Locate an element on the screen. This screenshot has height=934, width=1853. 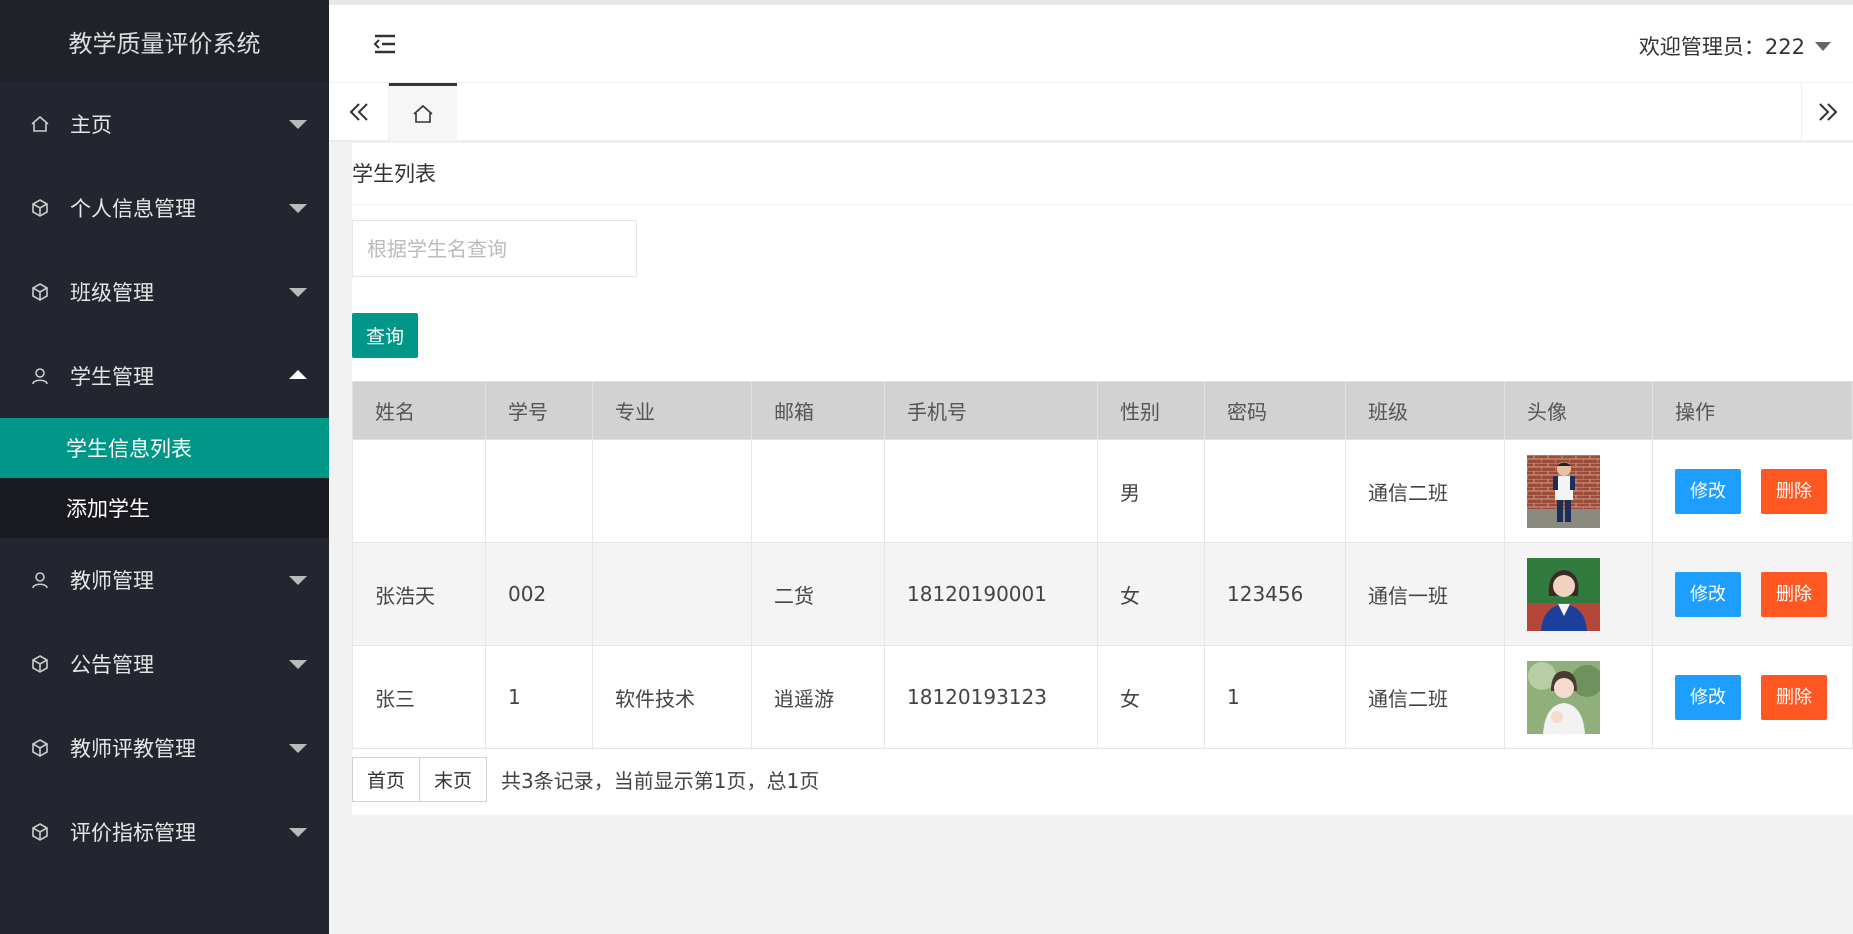
double-chevron-right-icon is located at coordinates (1827, 112).